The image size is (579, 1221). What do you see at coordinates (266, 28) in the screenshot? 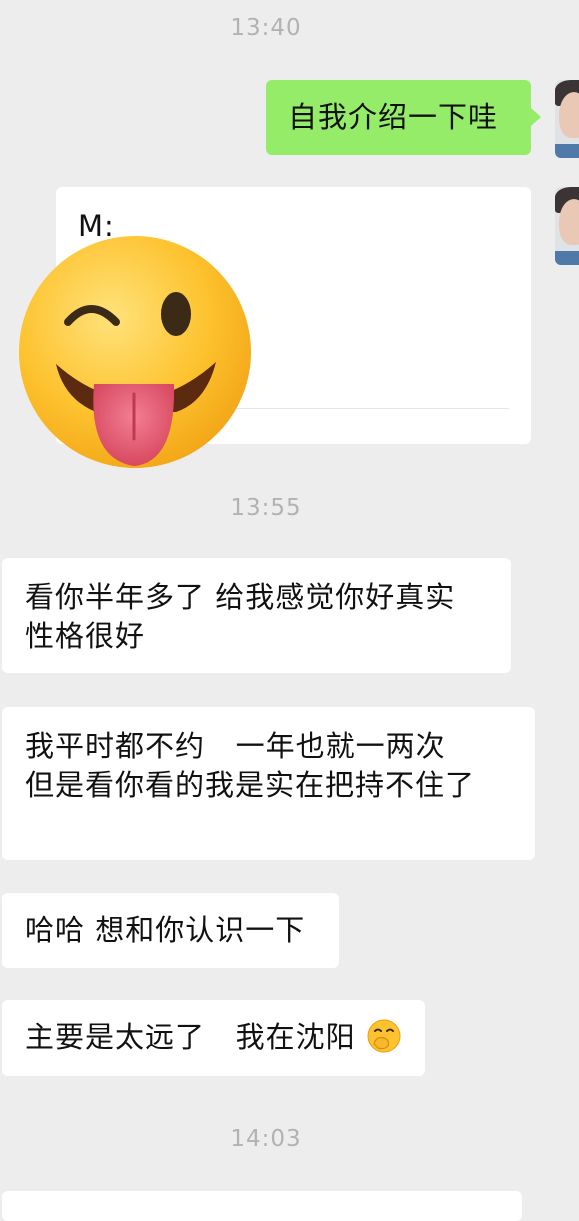
I see `timestamp: 13:40` at bounding box center [266, 28].